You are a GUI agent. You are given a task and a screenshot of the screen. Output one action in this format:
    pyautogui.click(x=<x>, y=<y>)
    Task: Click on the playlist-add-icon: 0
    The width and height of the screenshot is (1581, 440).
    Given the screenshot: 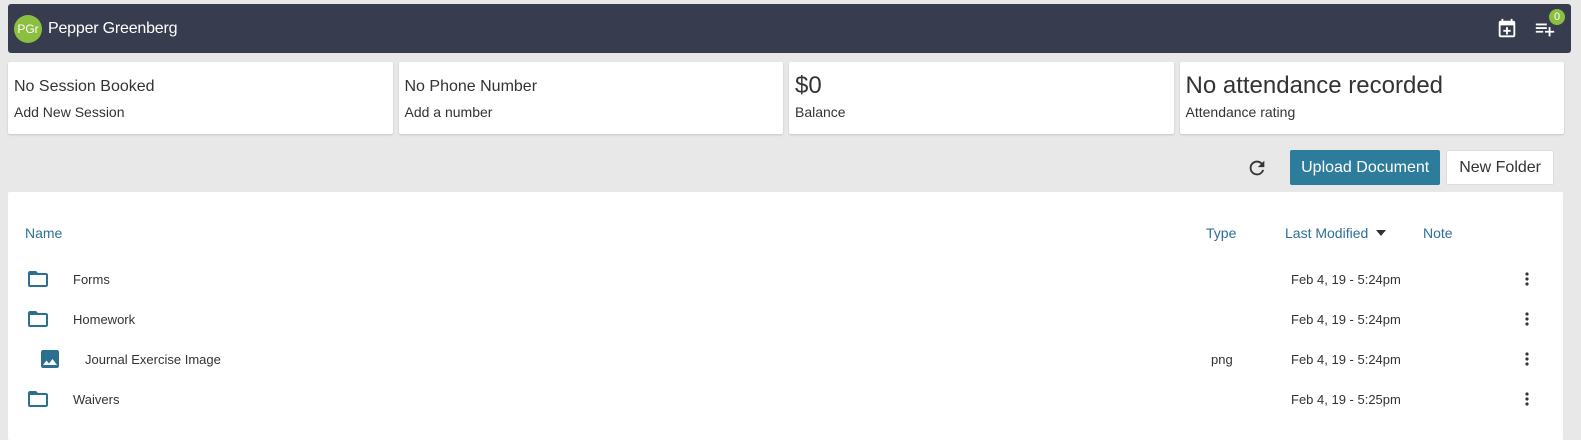 What is the action you would take?
    pyautogui.click(x=1548, y=25)
    